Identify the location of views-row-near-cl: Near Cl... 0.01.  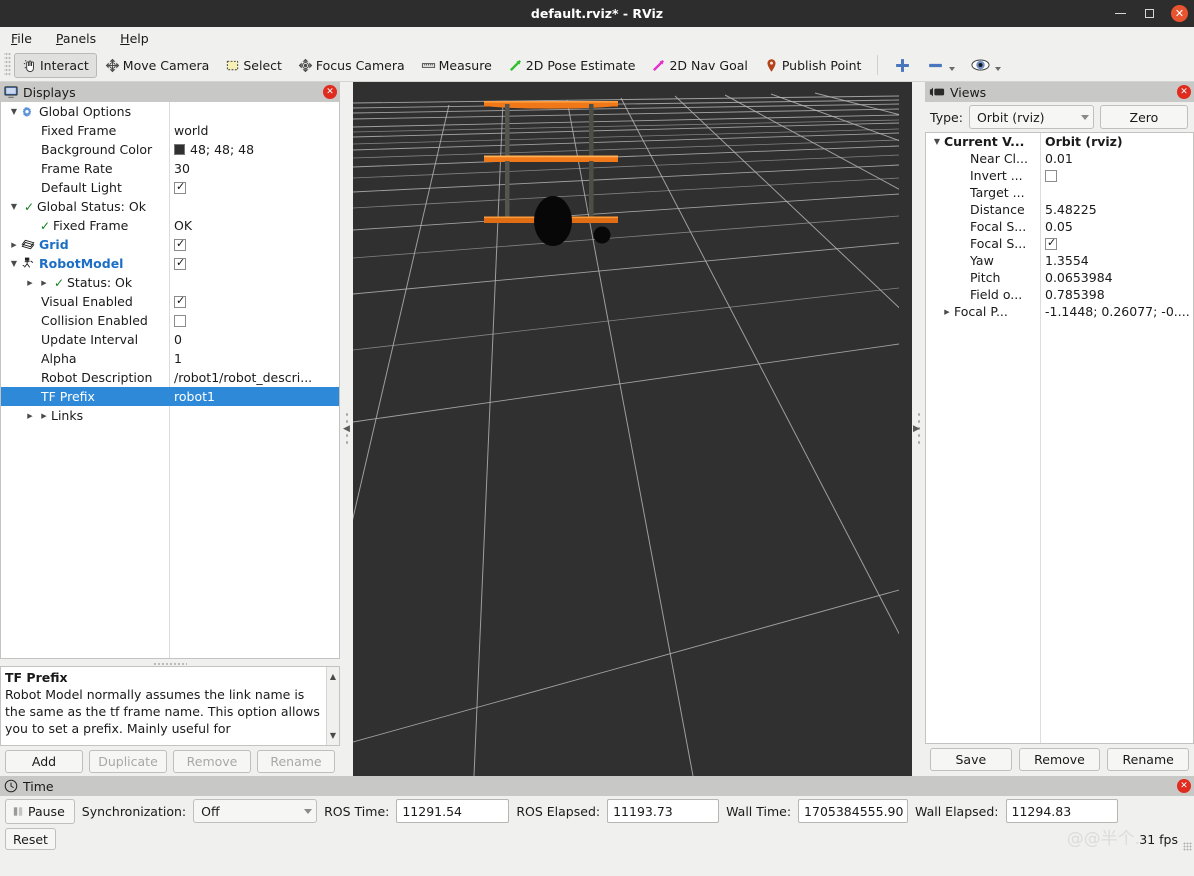
(1059, 158).